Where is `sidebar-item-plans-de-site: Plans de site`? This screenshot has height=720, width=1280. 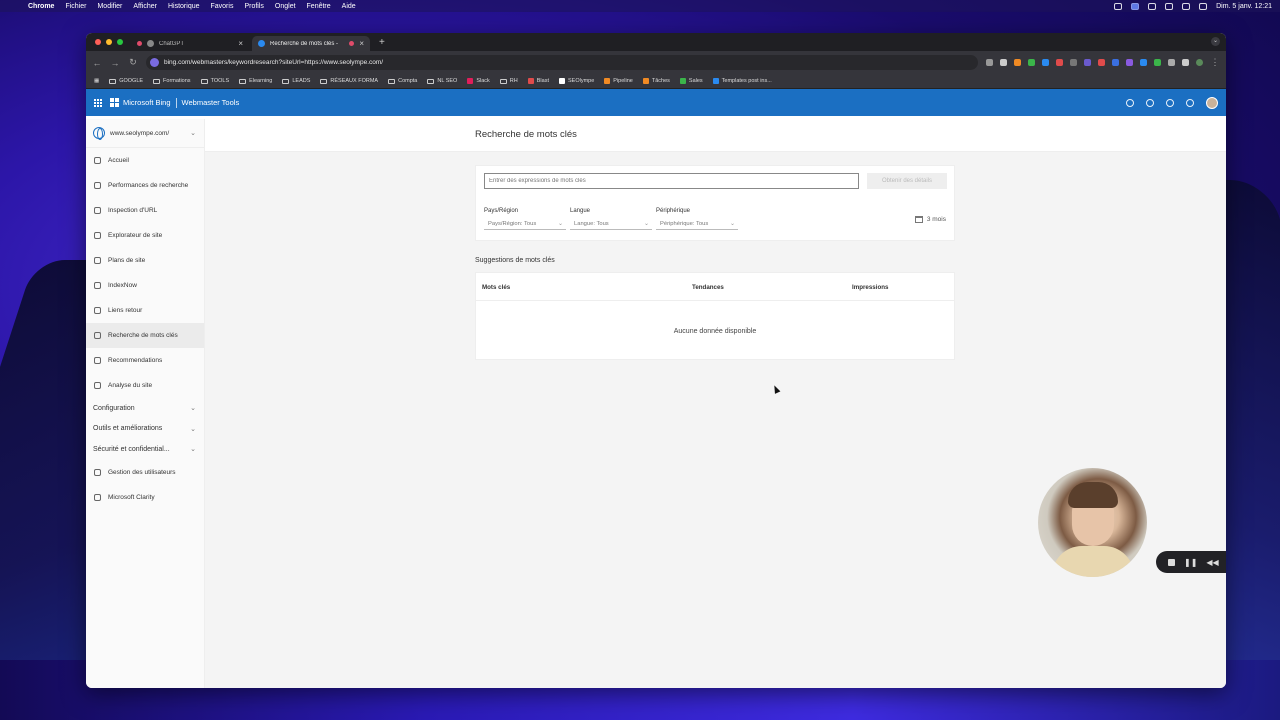 sidebar-item-plans-de-site: Plans de site is located at coordinates (145, 260).